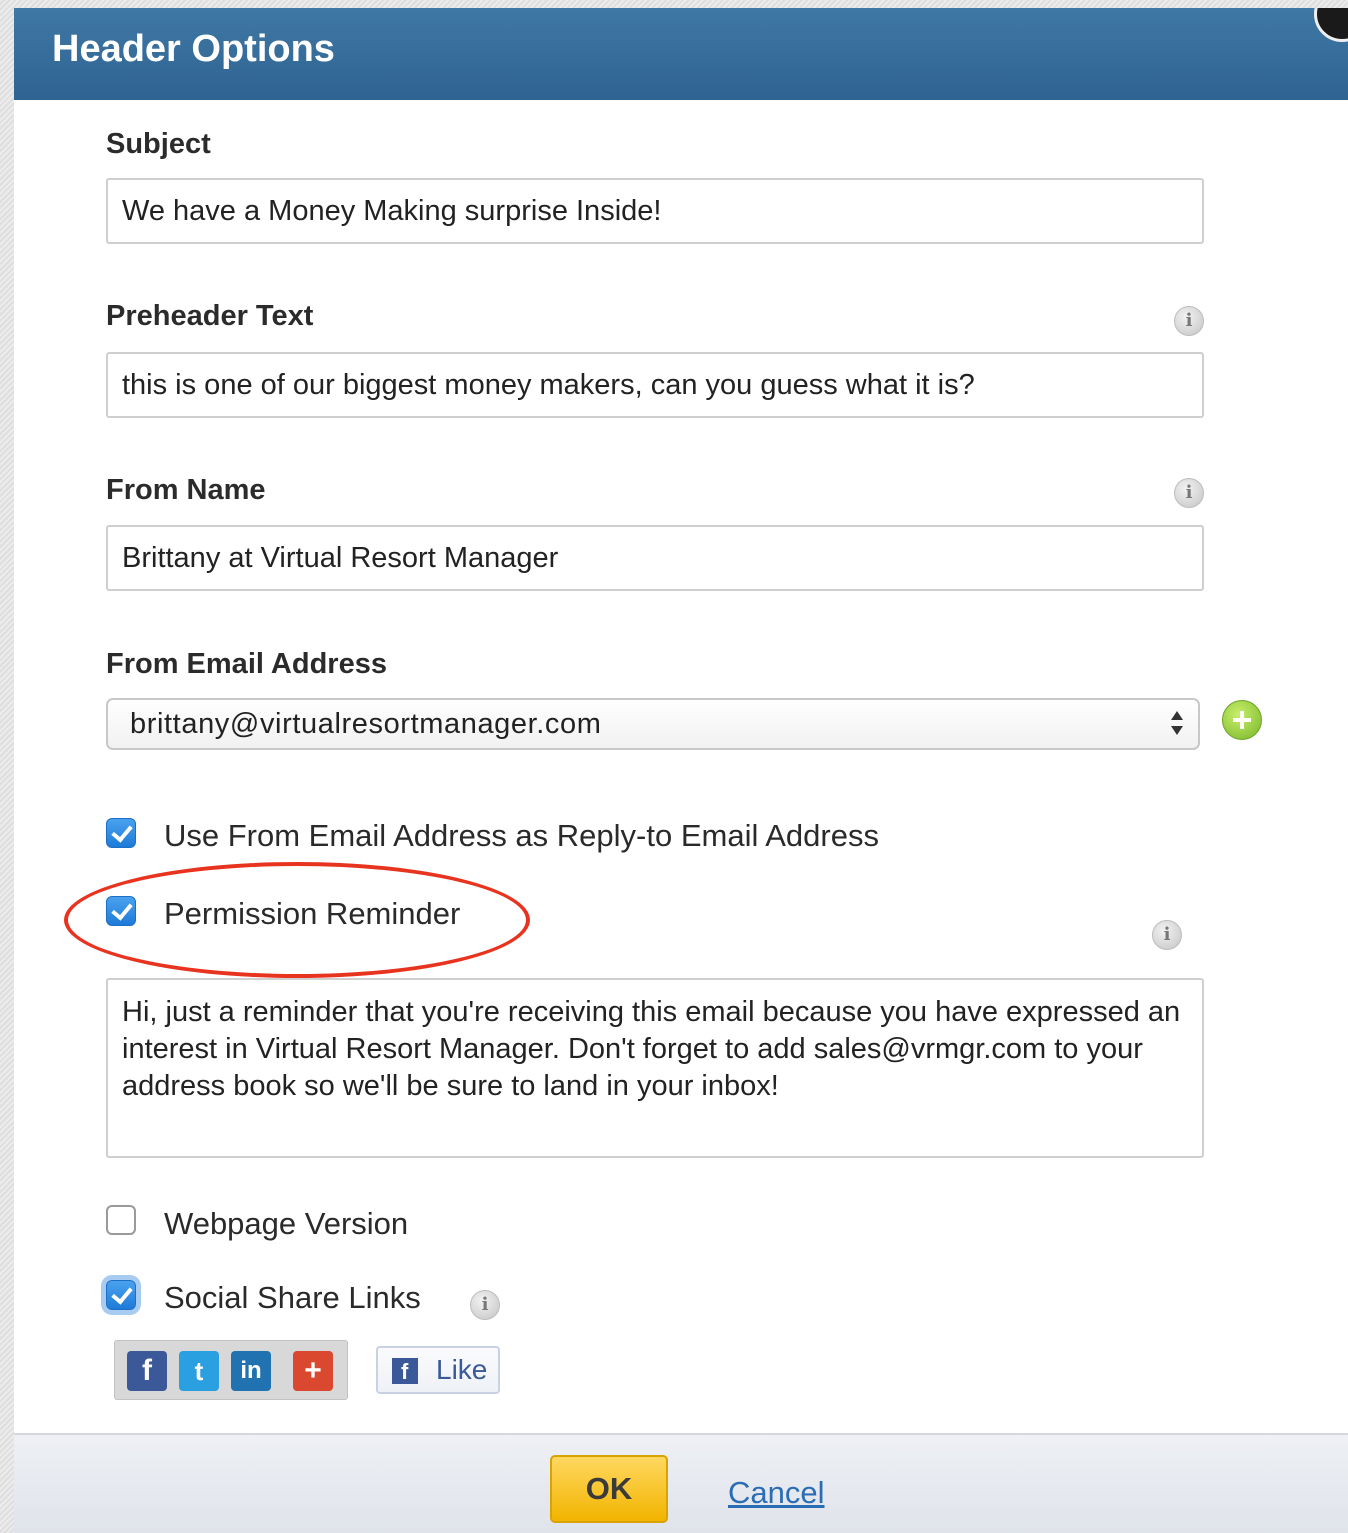 This screenshot has width=1348, height=1533. Describe the element at coordinates (1189, 493) in the screenshot. I see `from-name-info-icon: i` at that location.